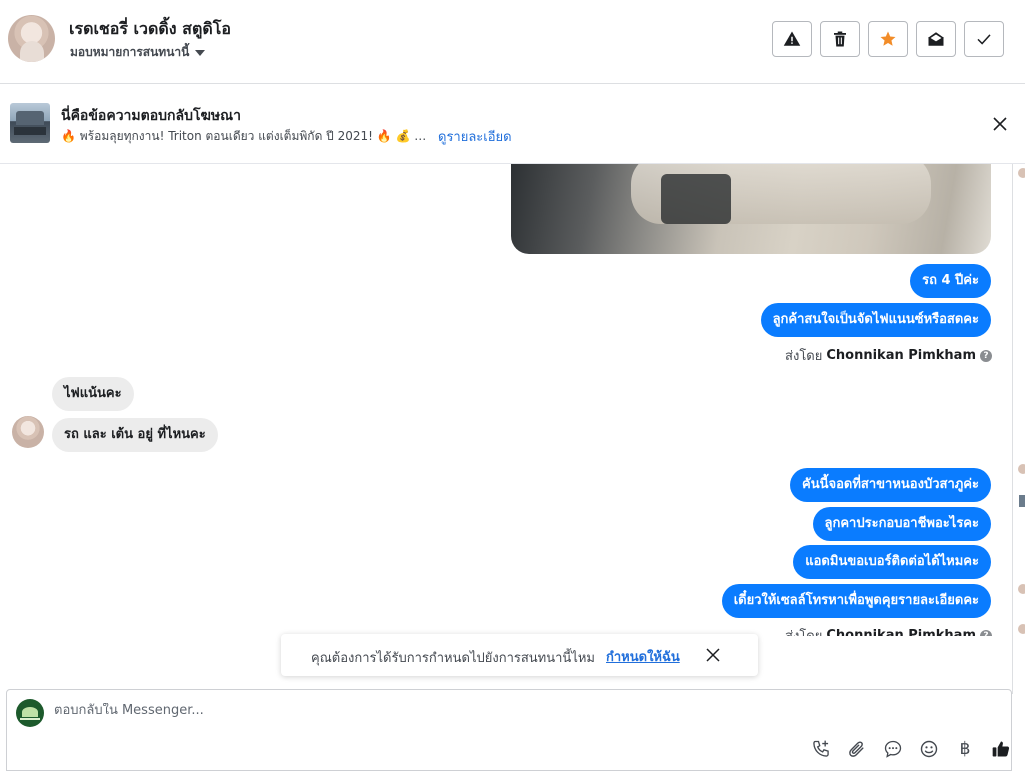  I want to click on star-icon, so click(888, 38).